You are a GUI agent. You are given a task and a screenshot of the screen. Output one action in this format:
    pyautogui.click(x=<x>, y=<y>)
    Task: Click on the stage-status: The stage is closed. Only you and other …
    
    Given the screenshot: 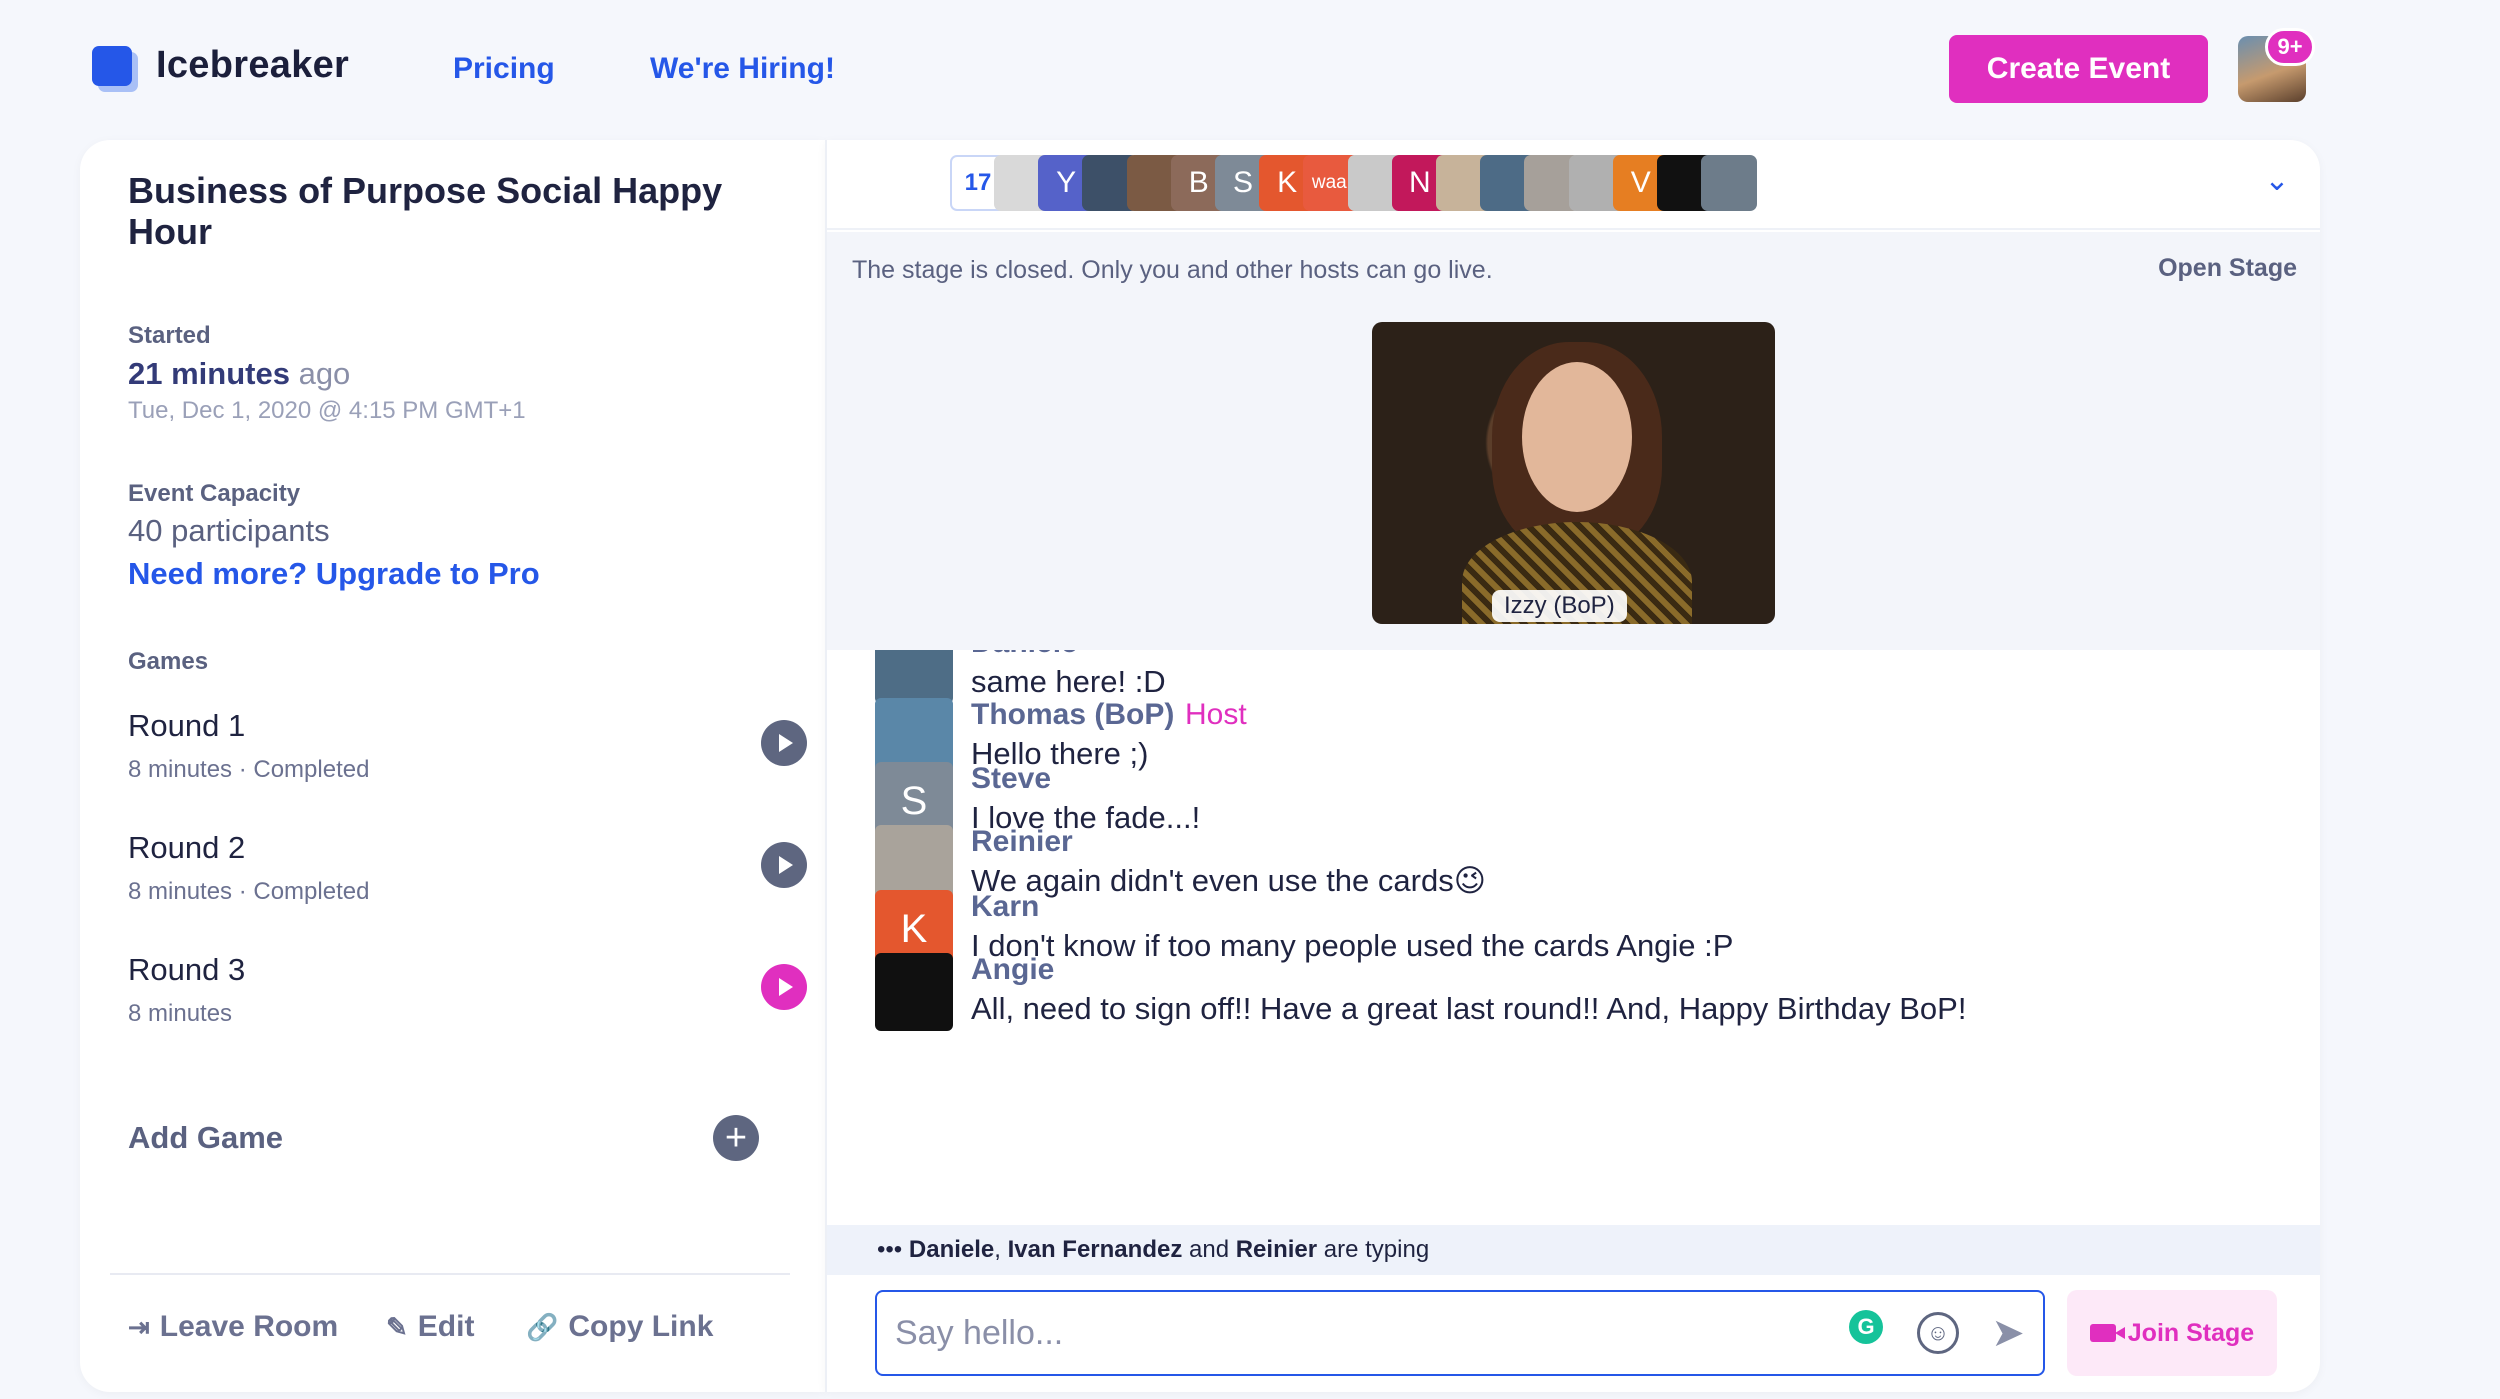 What is the action you would take?
    pyautogui.click(x=1172, y=270)
    